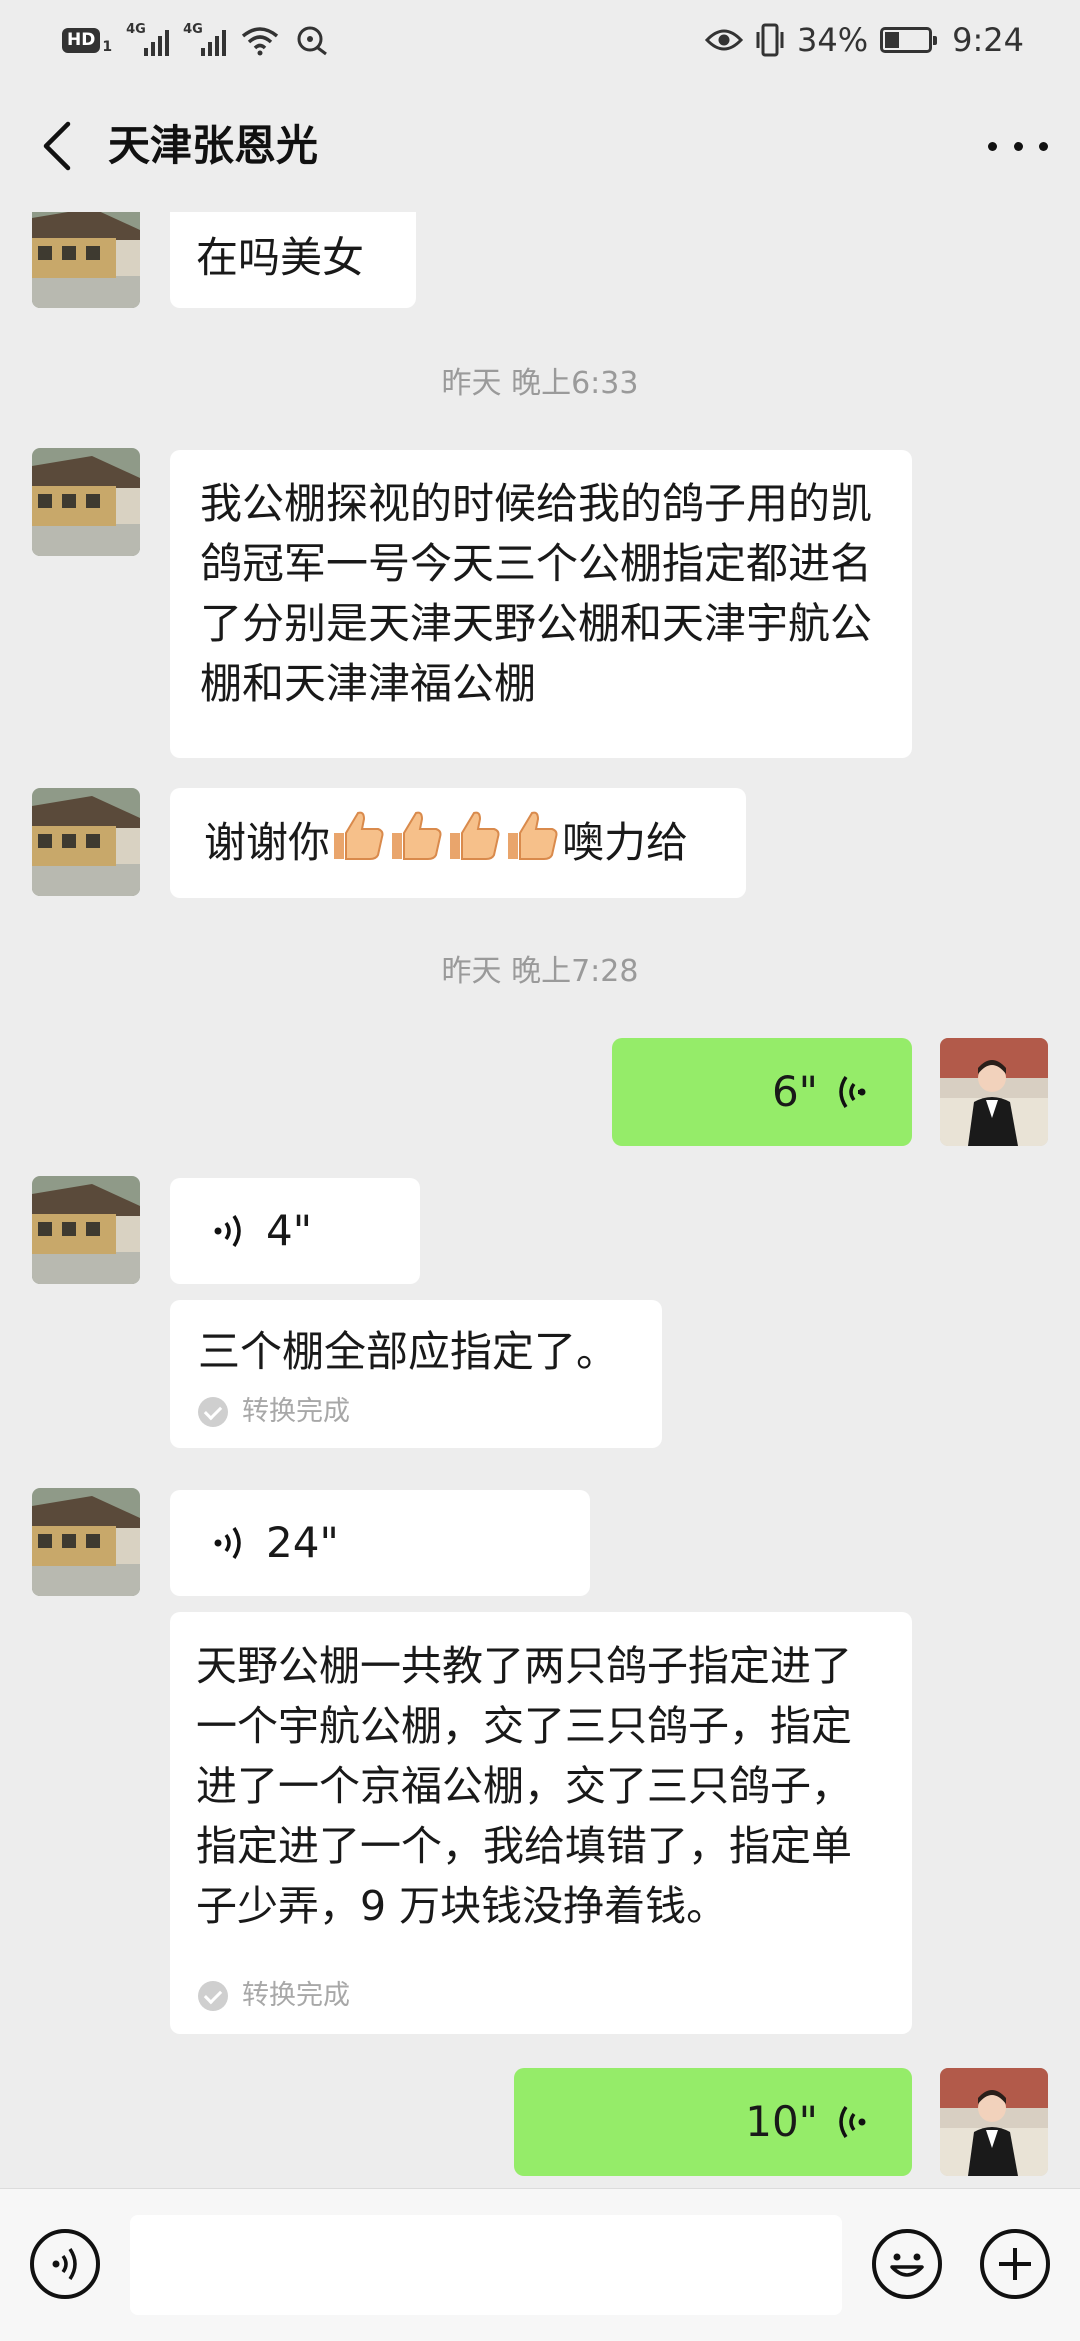  I want to click on battery-icon, so click(909, 40).